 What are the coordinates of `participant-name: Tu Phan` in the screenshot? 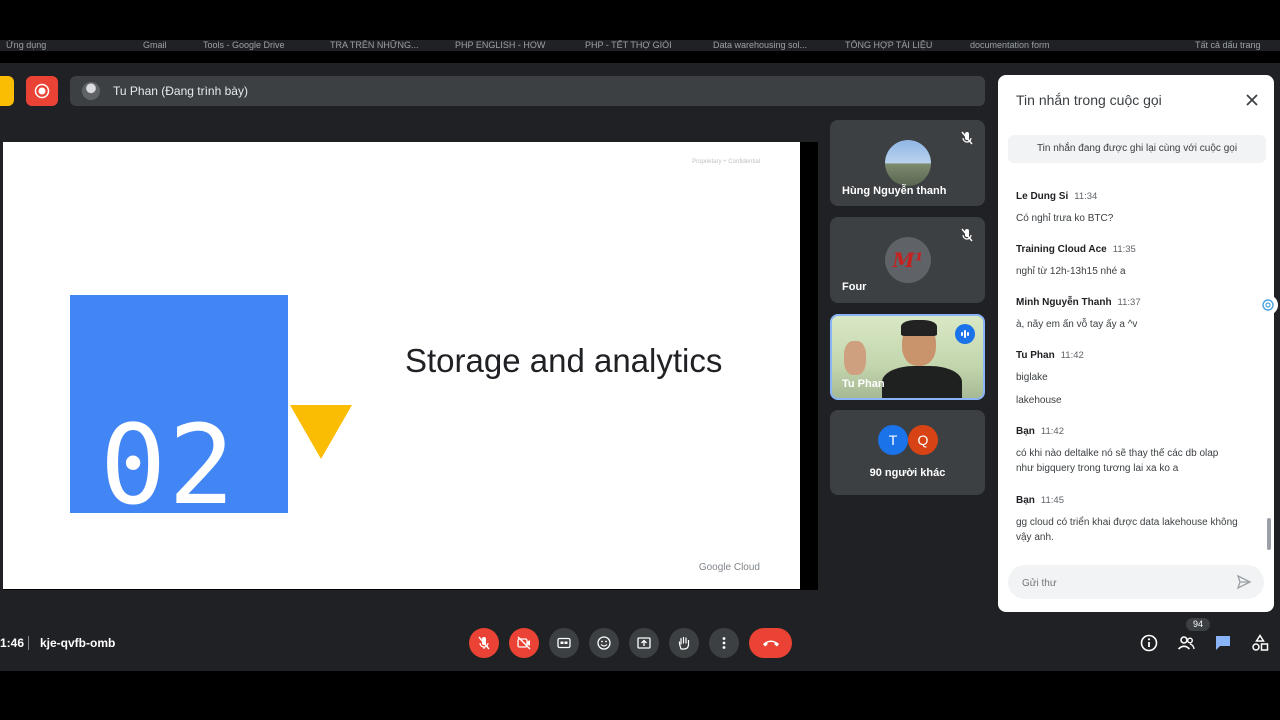 It's located at (863, 384).